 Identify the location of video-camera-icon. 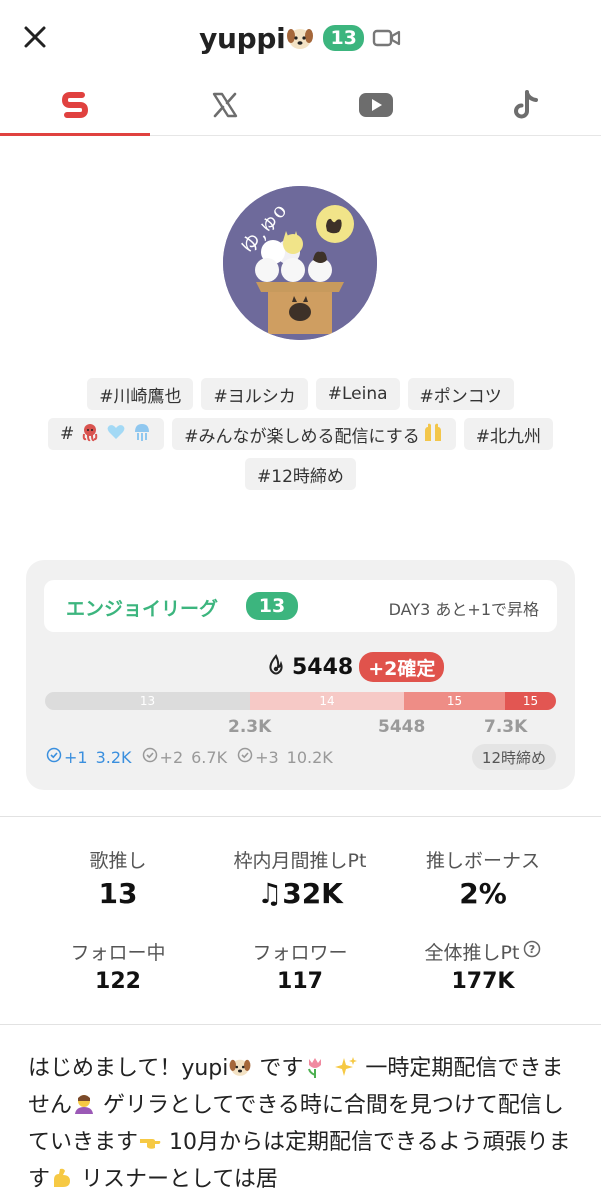
(387, 38).